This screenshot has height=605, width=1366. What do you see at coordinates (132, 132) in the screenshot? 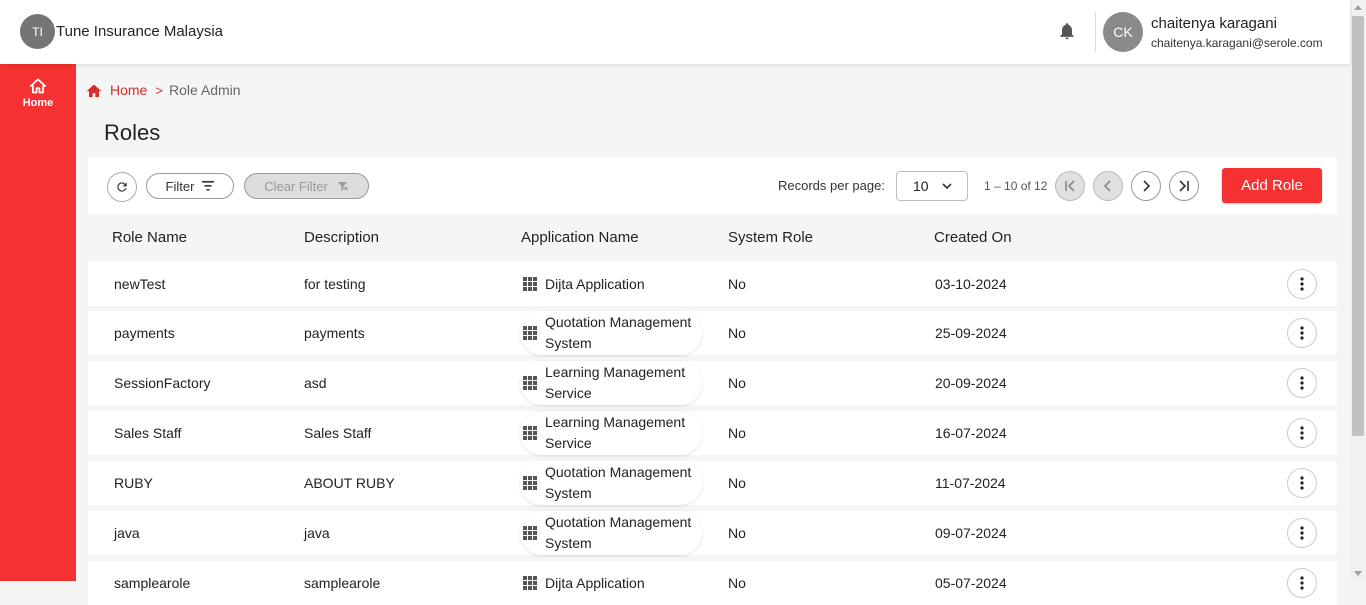
I see `page-title: Roles` at bounding box center [132, 132].